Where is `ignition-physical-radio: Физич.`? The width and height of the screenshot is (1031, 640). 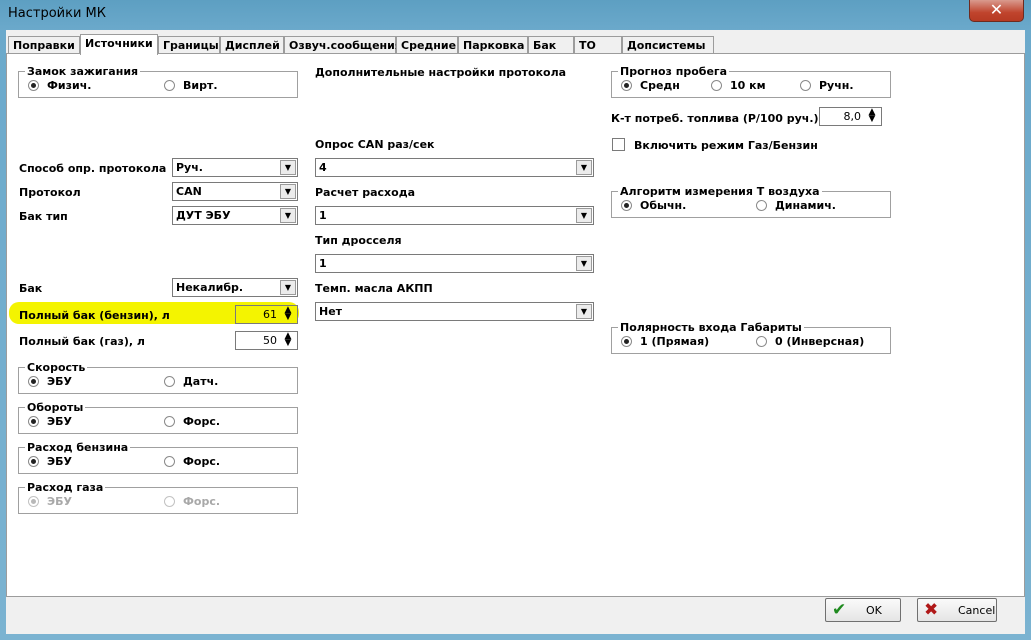
ignition-physical-radio: Физич. is located at coordinates (59, 85).